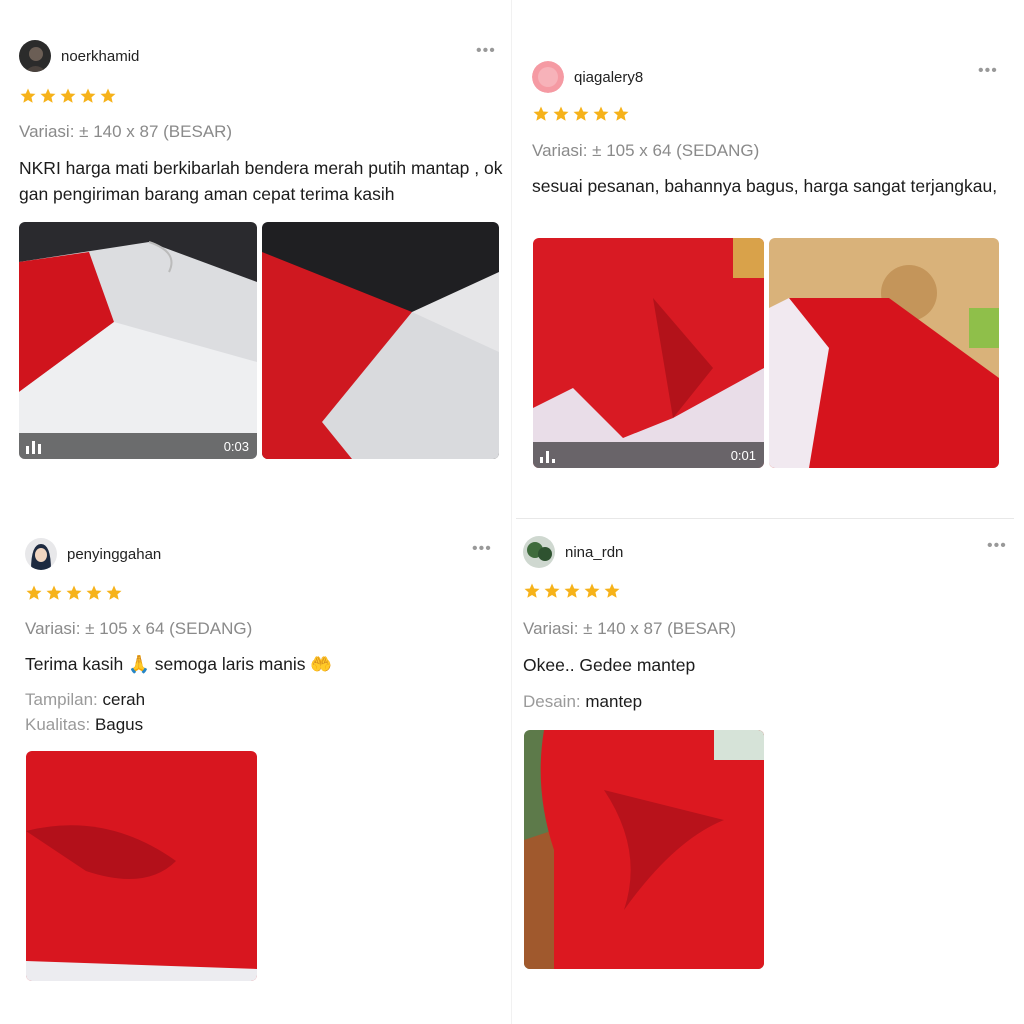 The image size is (1024, 1024). What do you see at coordinates (58, 724) in the screenshot?
I see `attribute-key: Kualitas:` at bounding box center [58, 724].